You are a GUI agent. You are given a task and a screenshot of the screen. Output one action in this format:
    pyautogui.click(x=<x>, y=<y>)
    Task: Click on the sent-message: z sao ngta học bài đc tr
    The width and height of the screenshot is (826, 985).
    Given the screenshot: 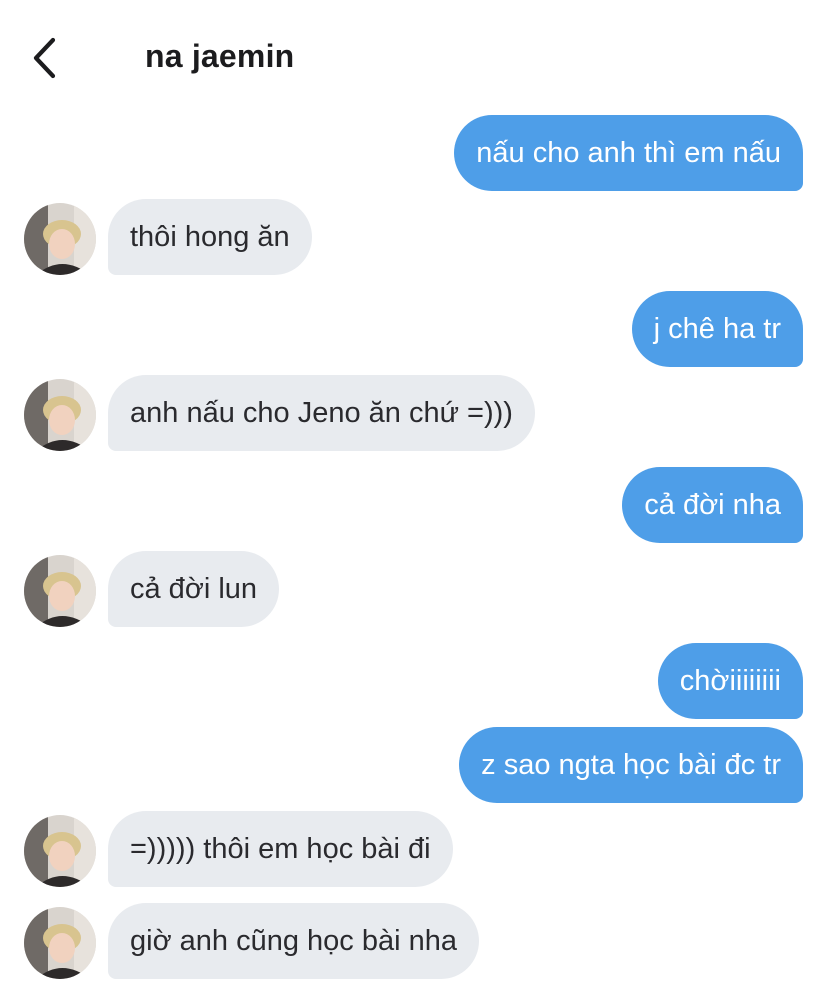 What is the action you would take?
    pyautogui.click(x=631, y=765)
    